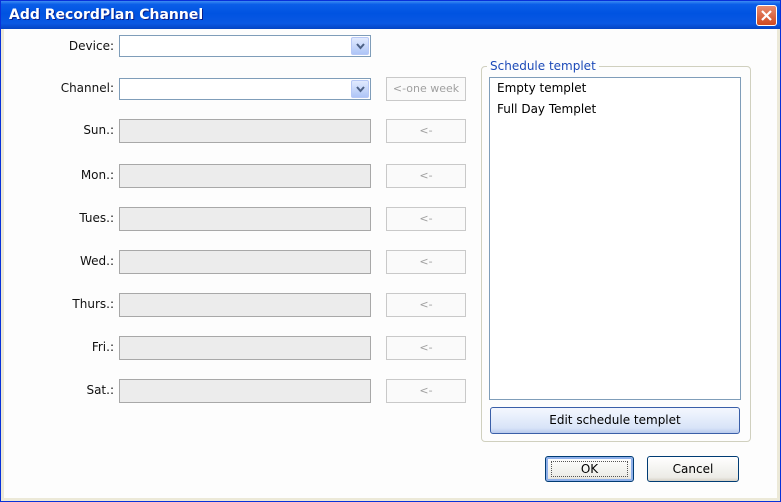  Describe the element at coordinates (245, 89) in the screenshot. I see `channel-select` at that location.